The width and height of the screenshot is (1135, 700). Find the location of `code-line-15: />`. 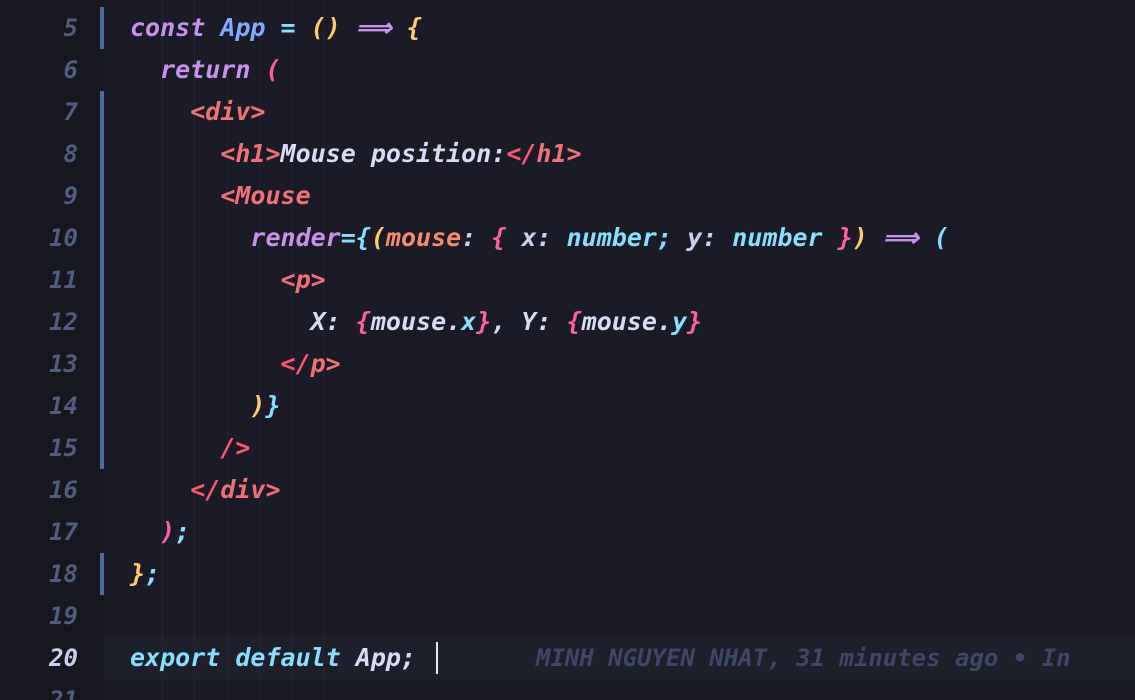

code-line-15: /> is located at coordinates (619, 448).